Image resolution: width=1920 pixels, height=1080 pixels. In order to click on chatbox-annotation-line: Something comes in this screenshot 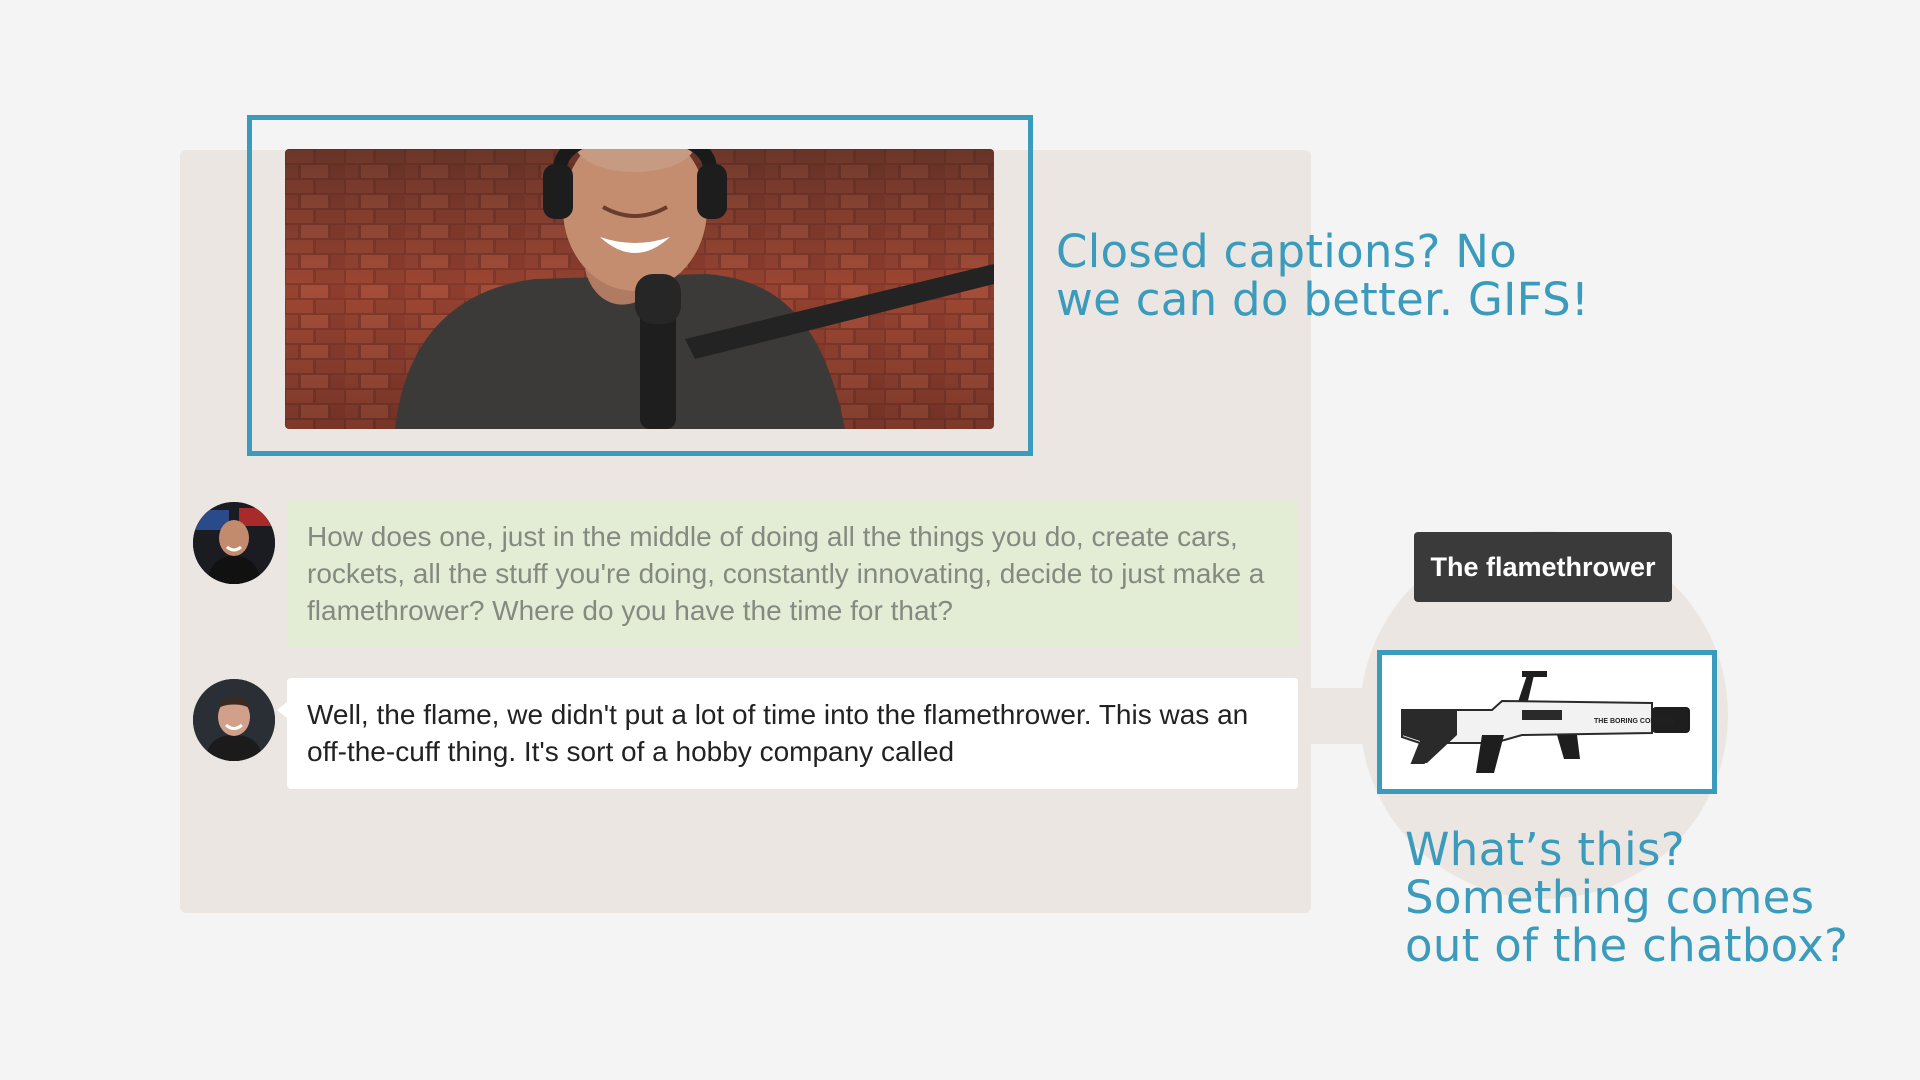, I will do `click(1610, 897)`.